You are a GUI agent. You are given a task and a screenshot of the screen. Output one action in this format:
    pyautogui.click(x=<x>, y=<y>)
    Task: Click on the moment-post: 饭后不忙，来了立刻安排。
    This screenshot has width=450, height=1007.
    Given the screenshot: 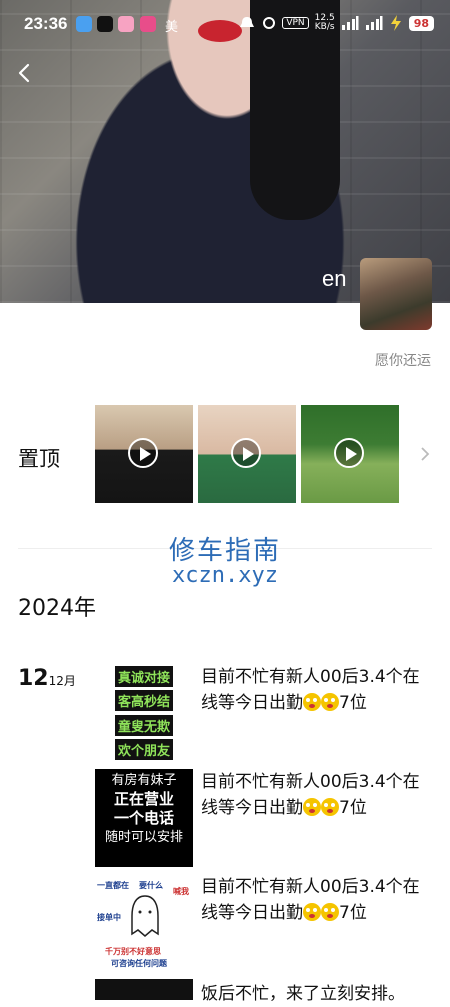 What is the action you would take?
    pyautogui.click(x=262, y=991)
    